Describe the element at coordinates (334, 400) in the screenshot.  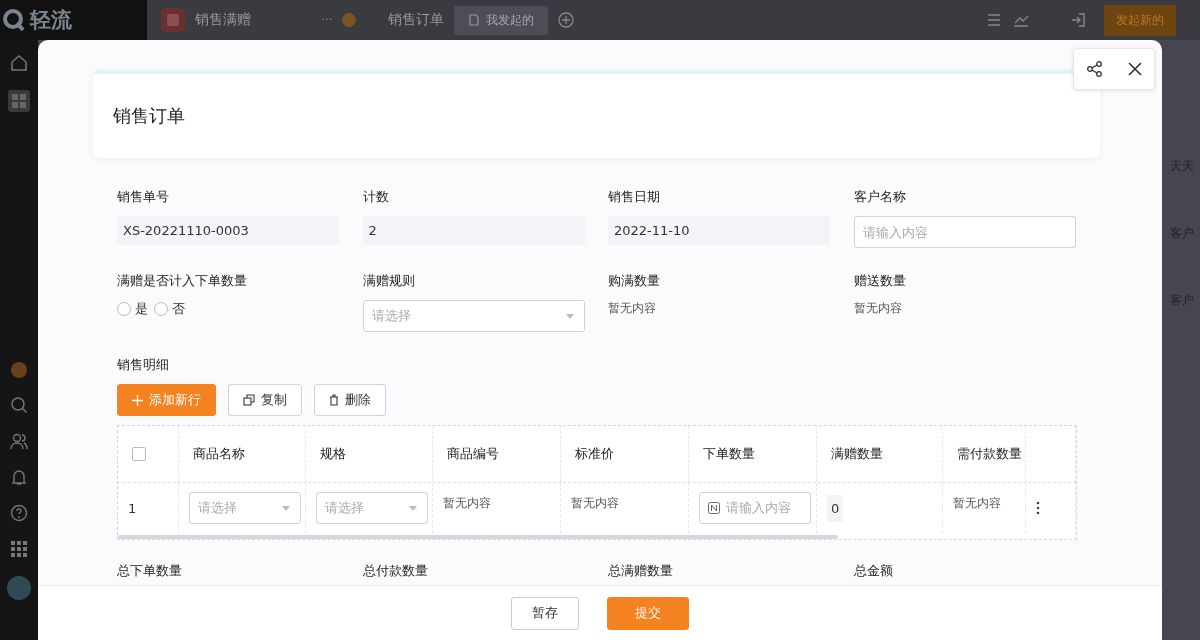
I see `trash-icon` at that location.